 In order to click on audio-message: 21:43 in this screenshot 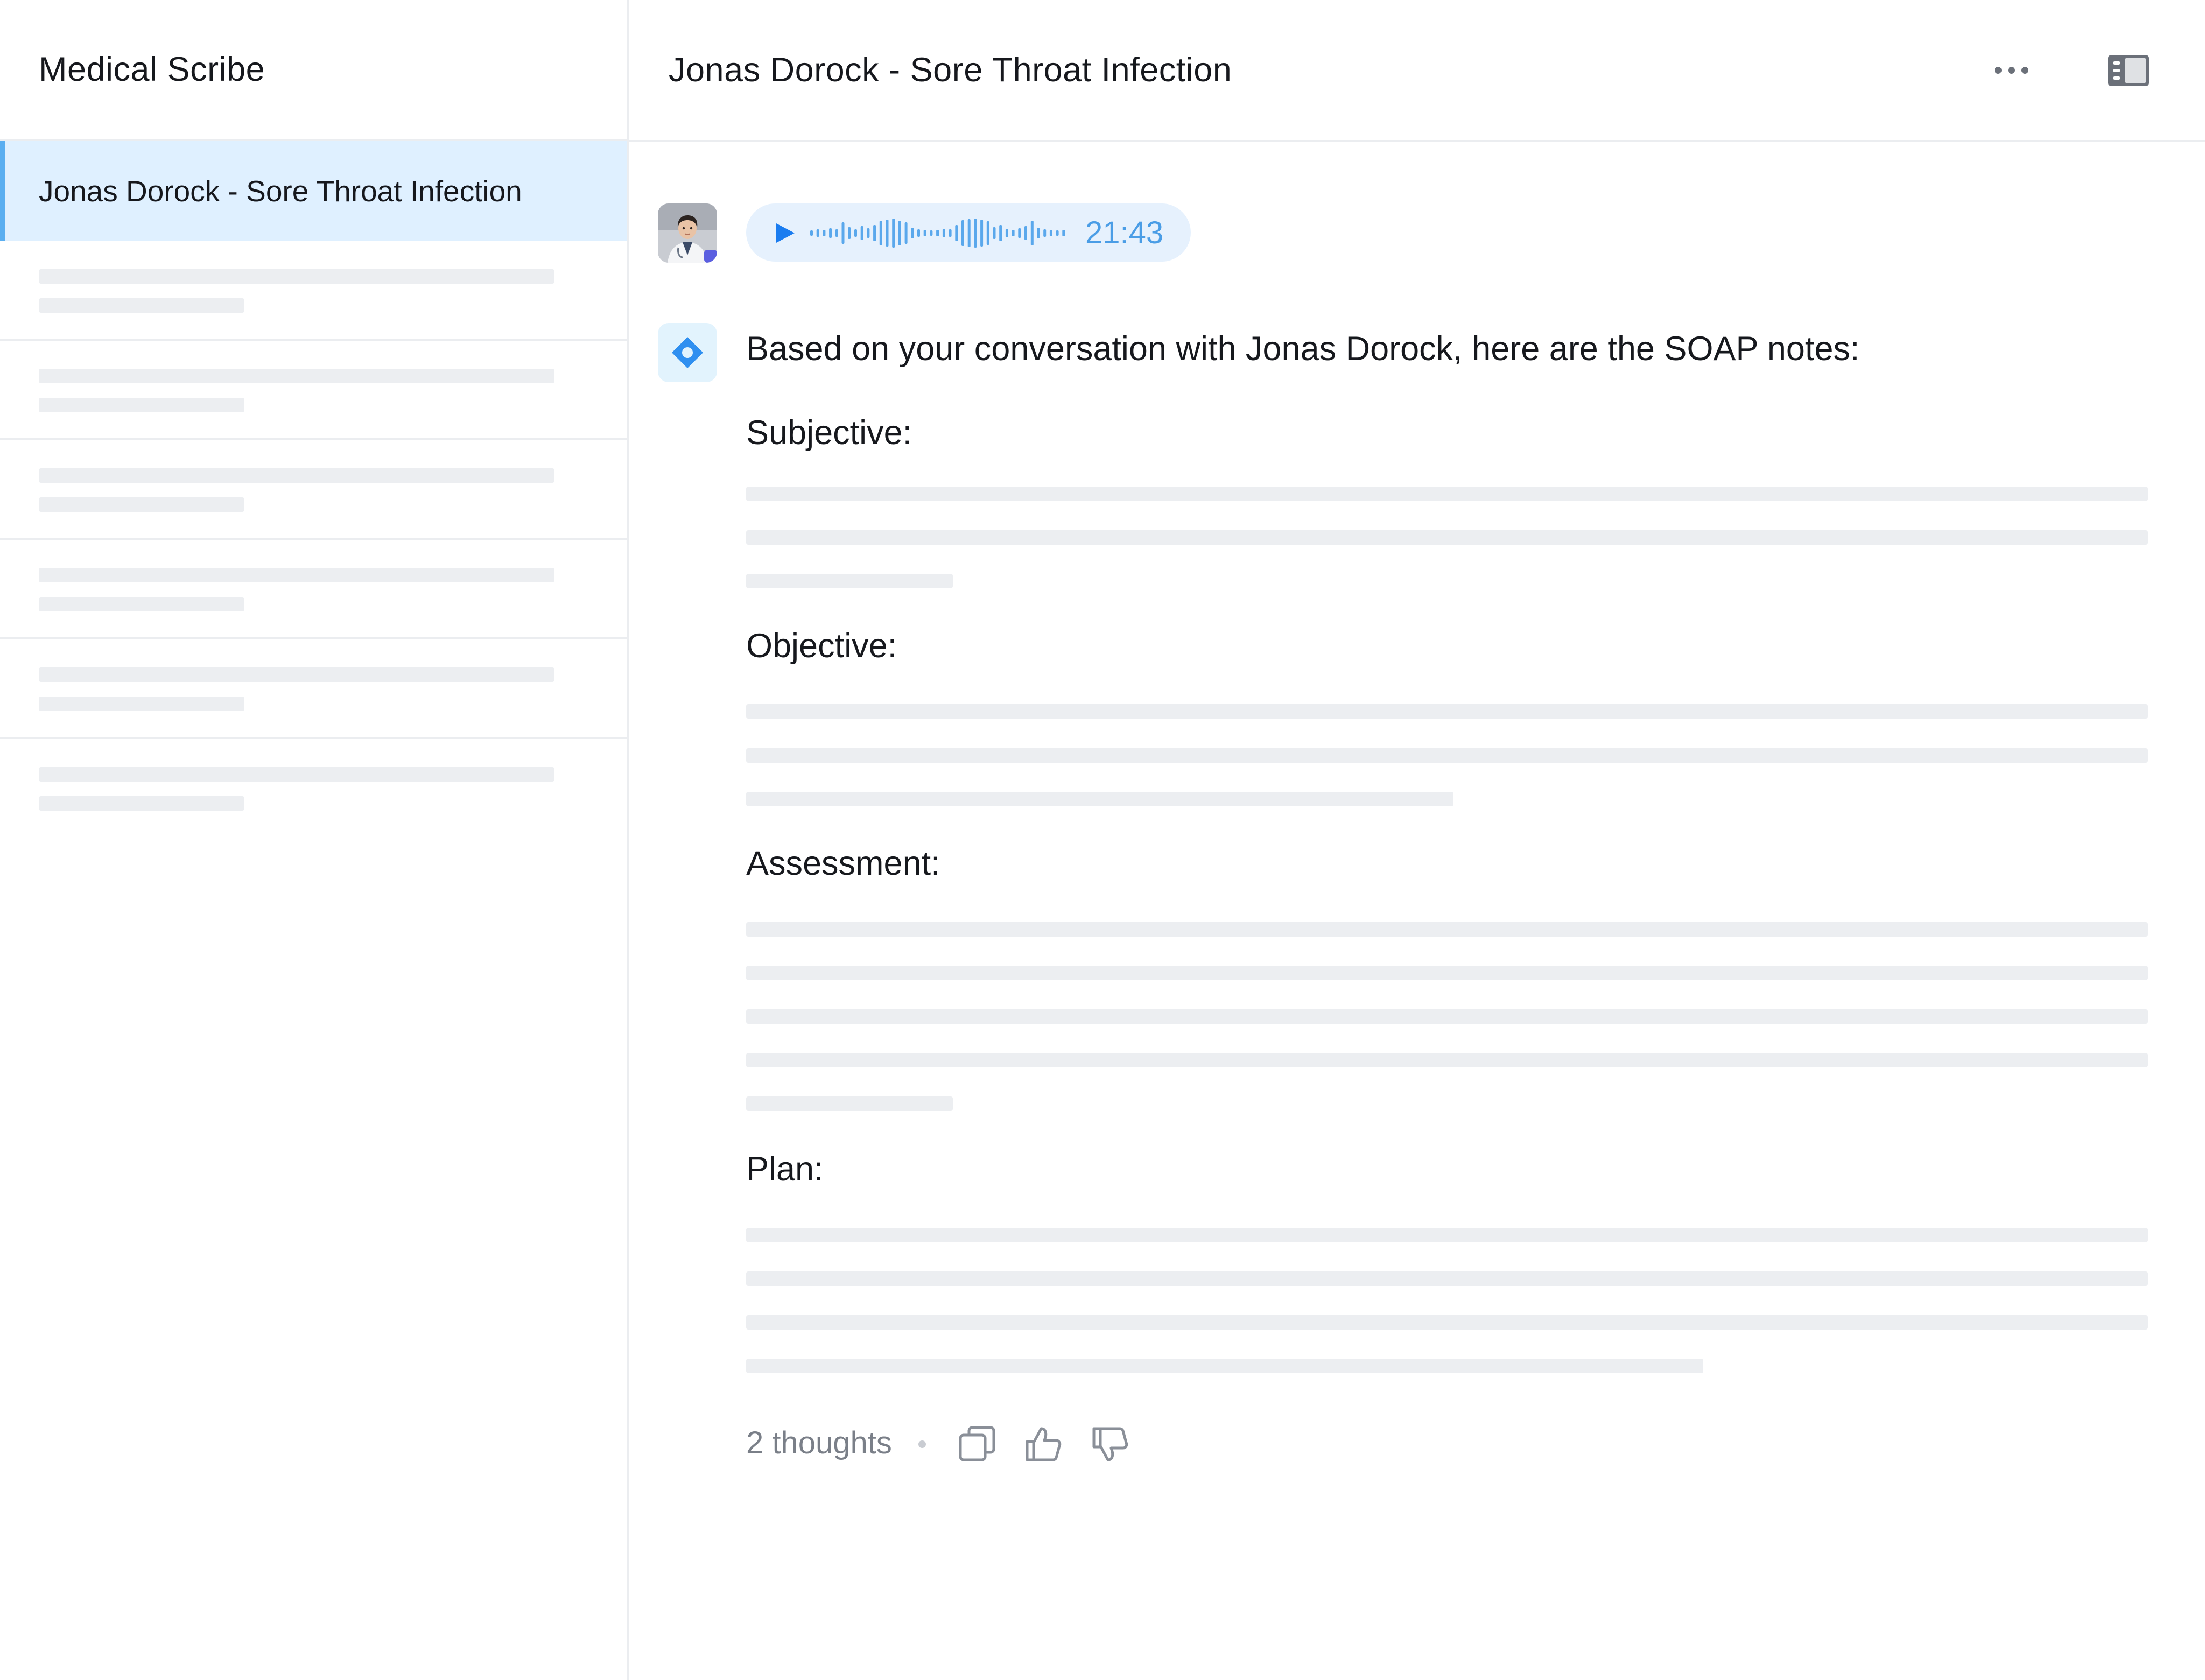, I will do `click(968, 233)`.